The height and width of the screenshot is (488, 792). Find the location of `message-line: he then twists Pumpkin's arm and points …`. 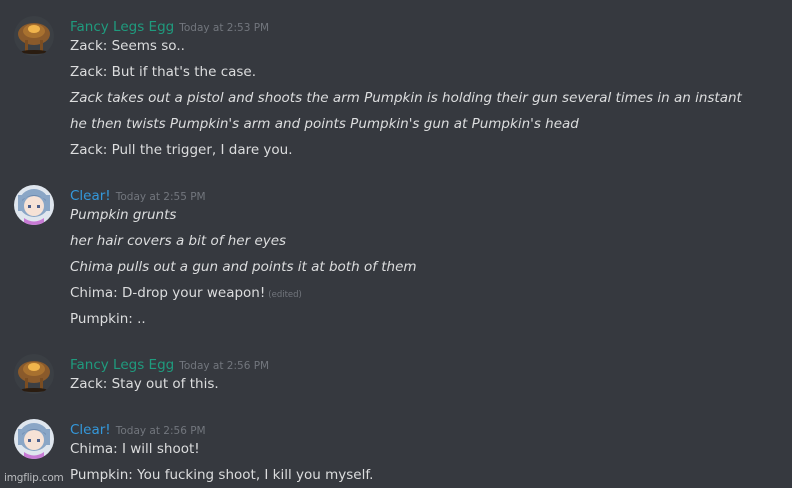

message-line: he then twists Pumpkin's arm and points … is located at coordinates (324, 124).